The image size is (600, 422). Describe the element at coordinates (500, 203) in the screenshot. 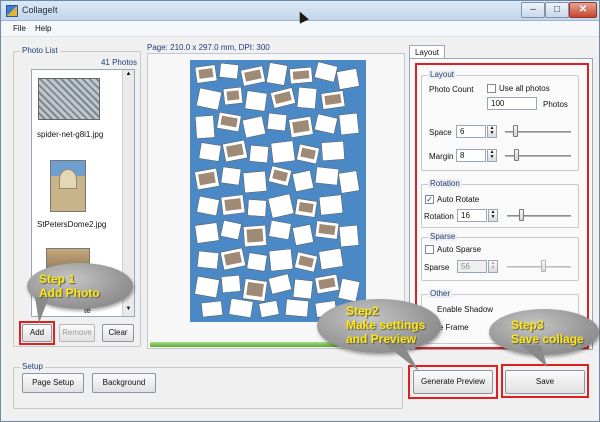

I see `rotation-group: Rotation` at that location.